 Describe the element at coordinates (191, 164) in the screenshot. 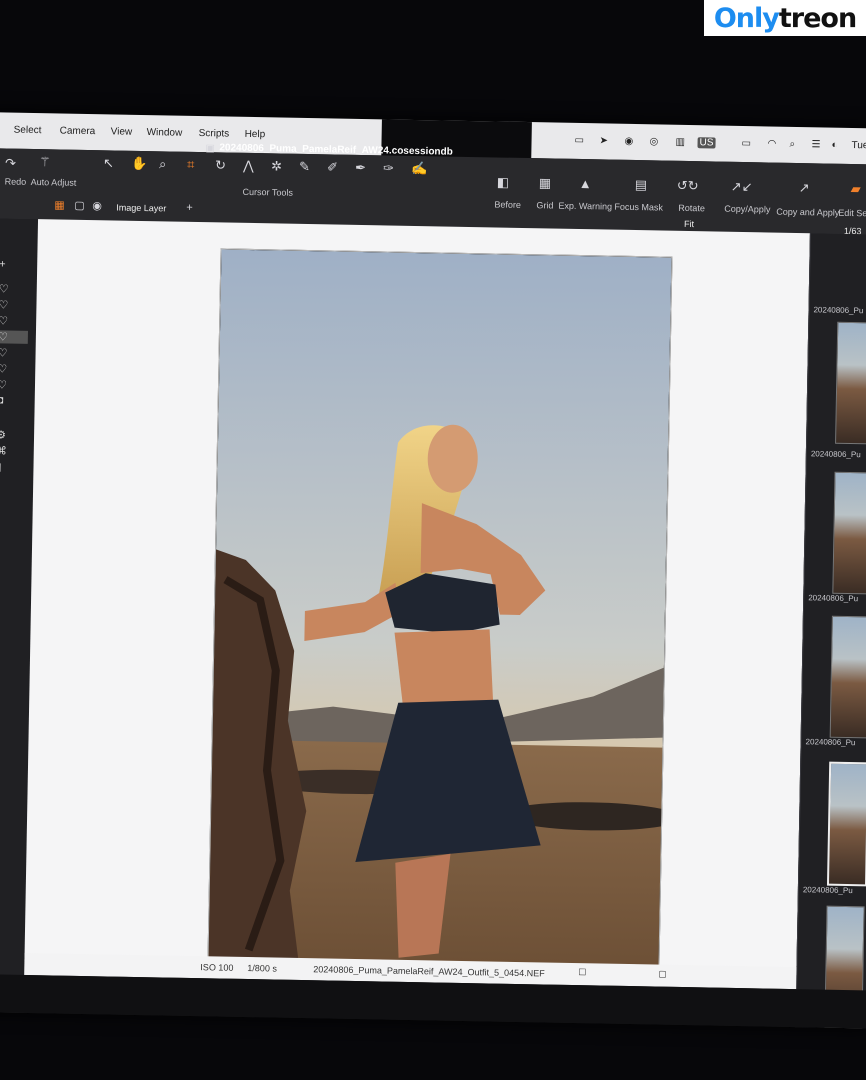

I see `crop-icon: ⌗` at that location.